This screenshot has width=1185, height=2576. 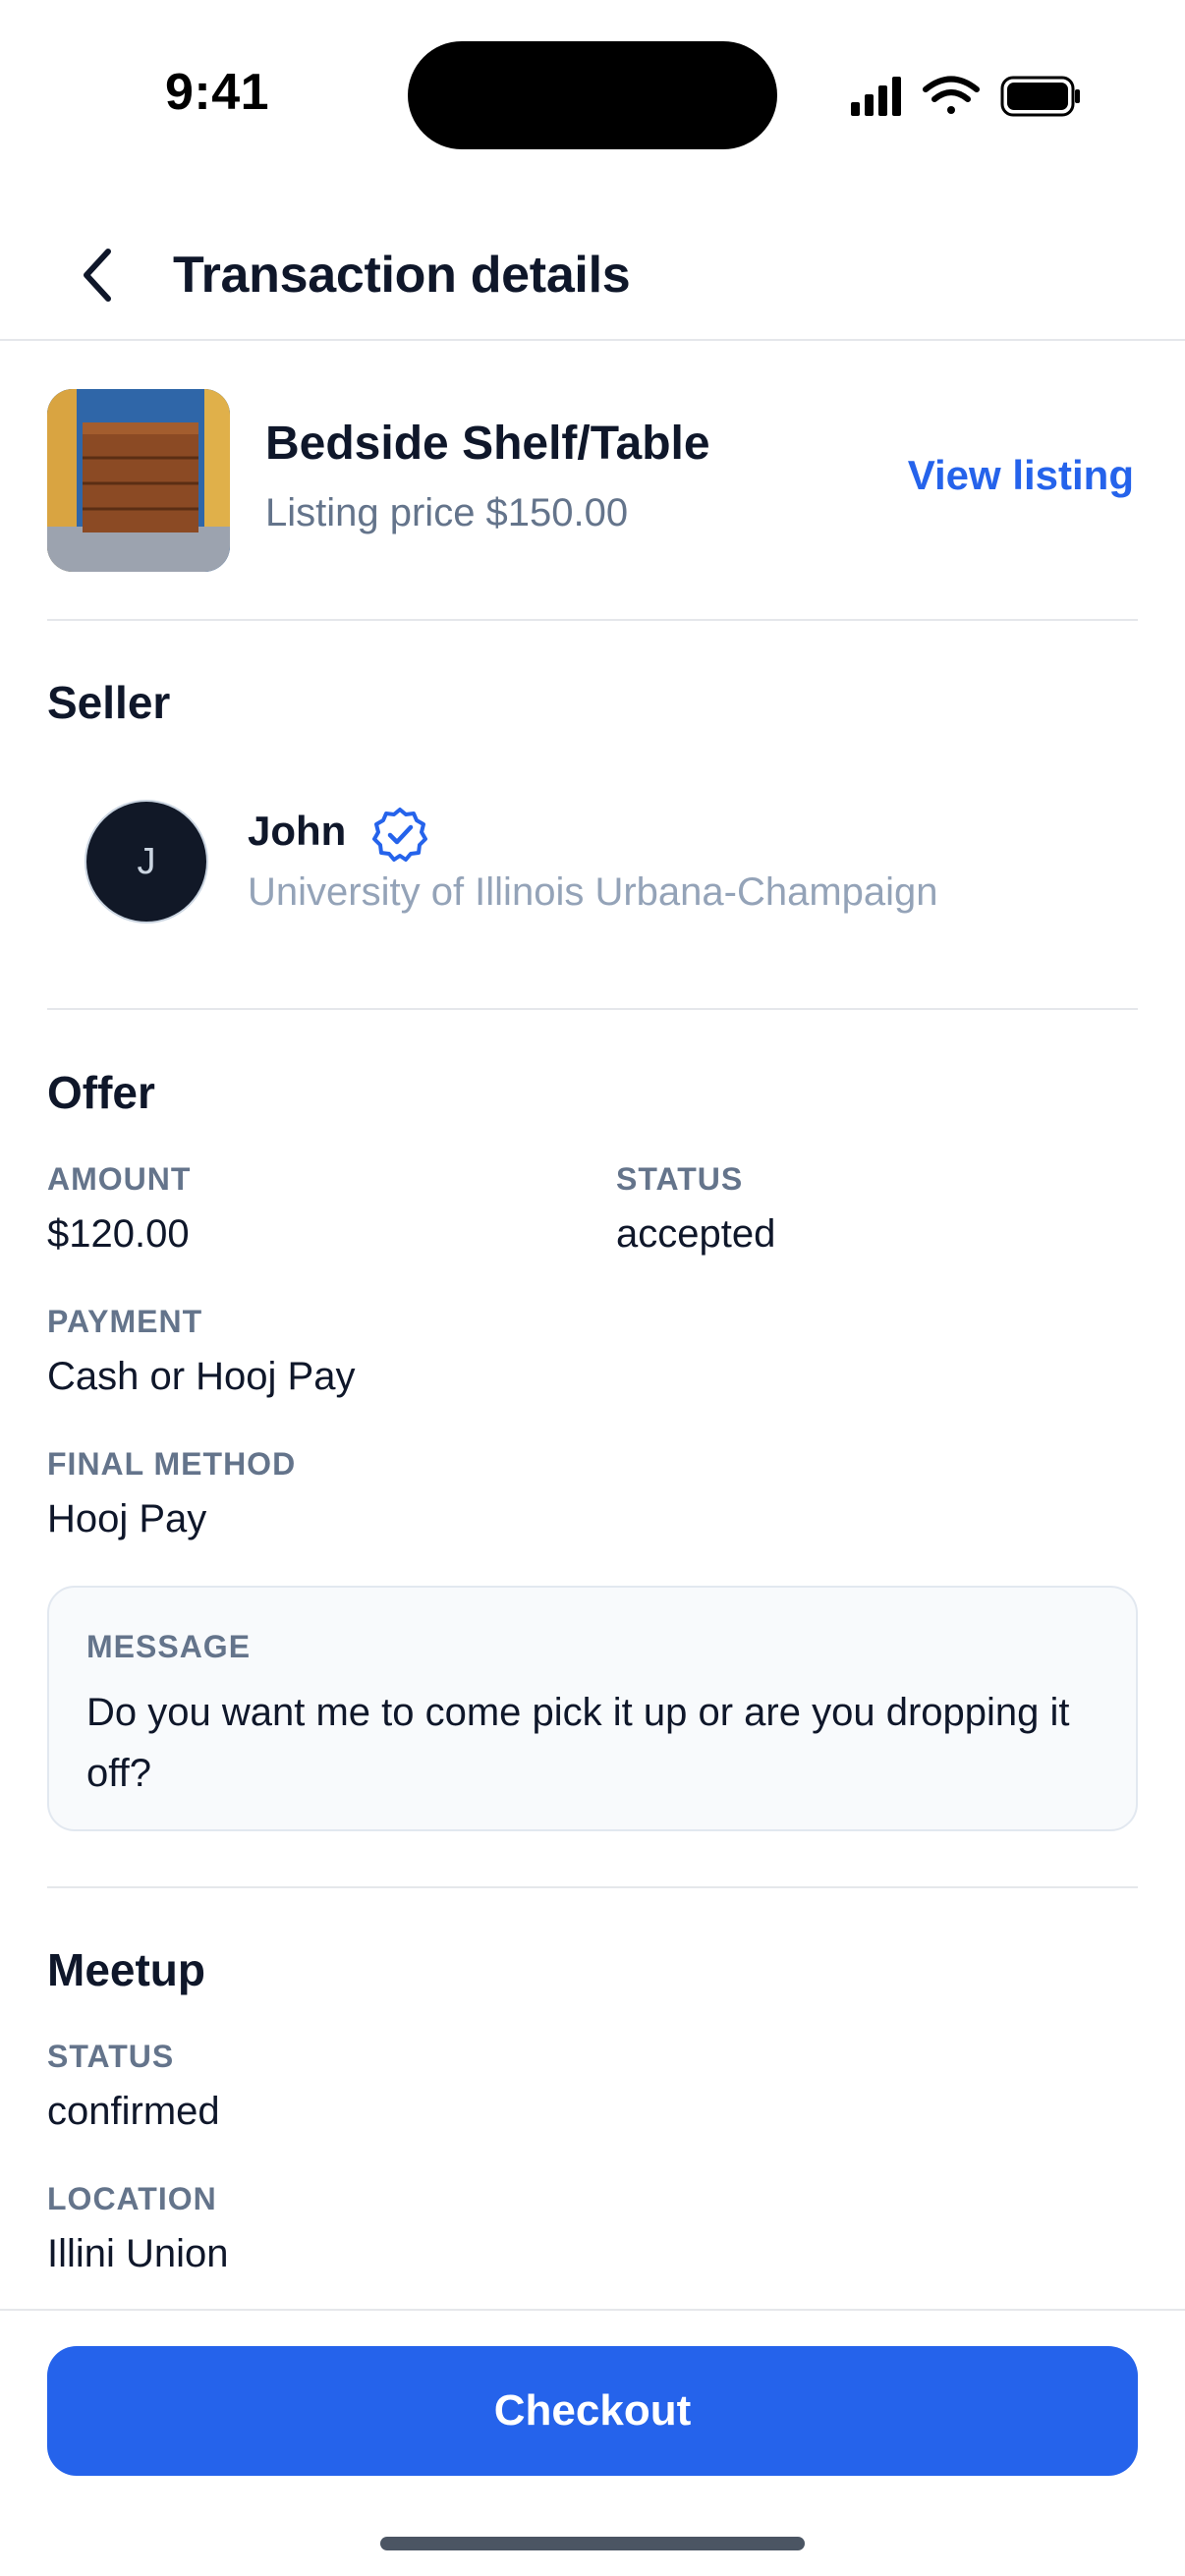 What do you see at coordinates (126, 1969) in the screenshot?
I see `meetup-section-title: Meetup` at bounding box center [126, 1969].